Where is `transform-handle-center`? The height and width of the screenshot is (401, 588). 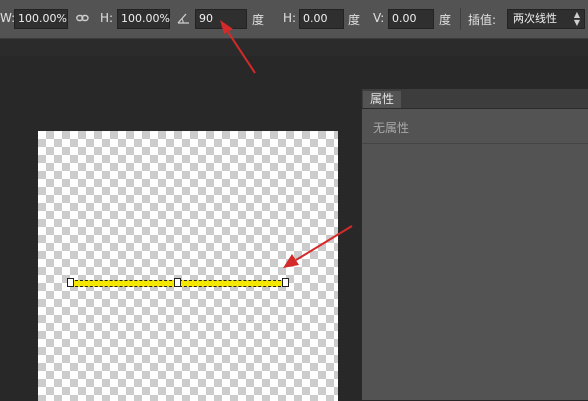
transform-handle-center is located at coordinates (177, 282).